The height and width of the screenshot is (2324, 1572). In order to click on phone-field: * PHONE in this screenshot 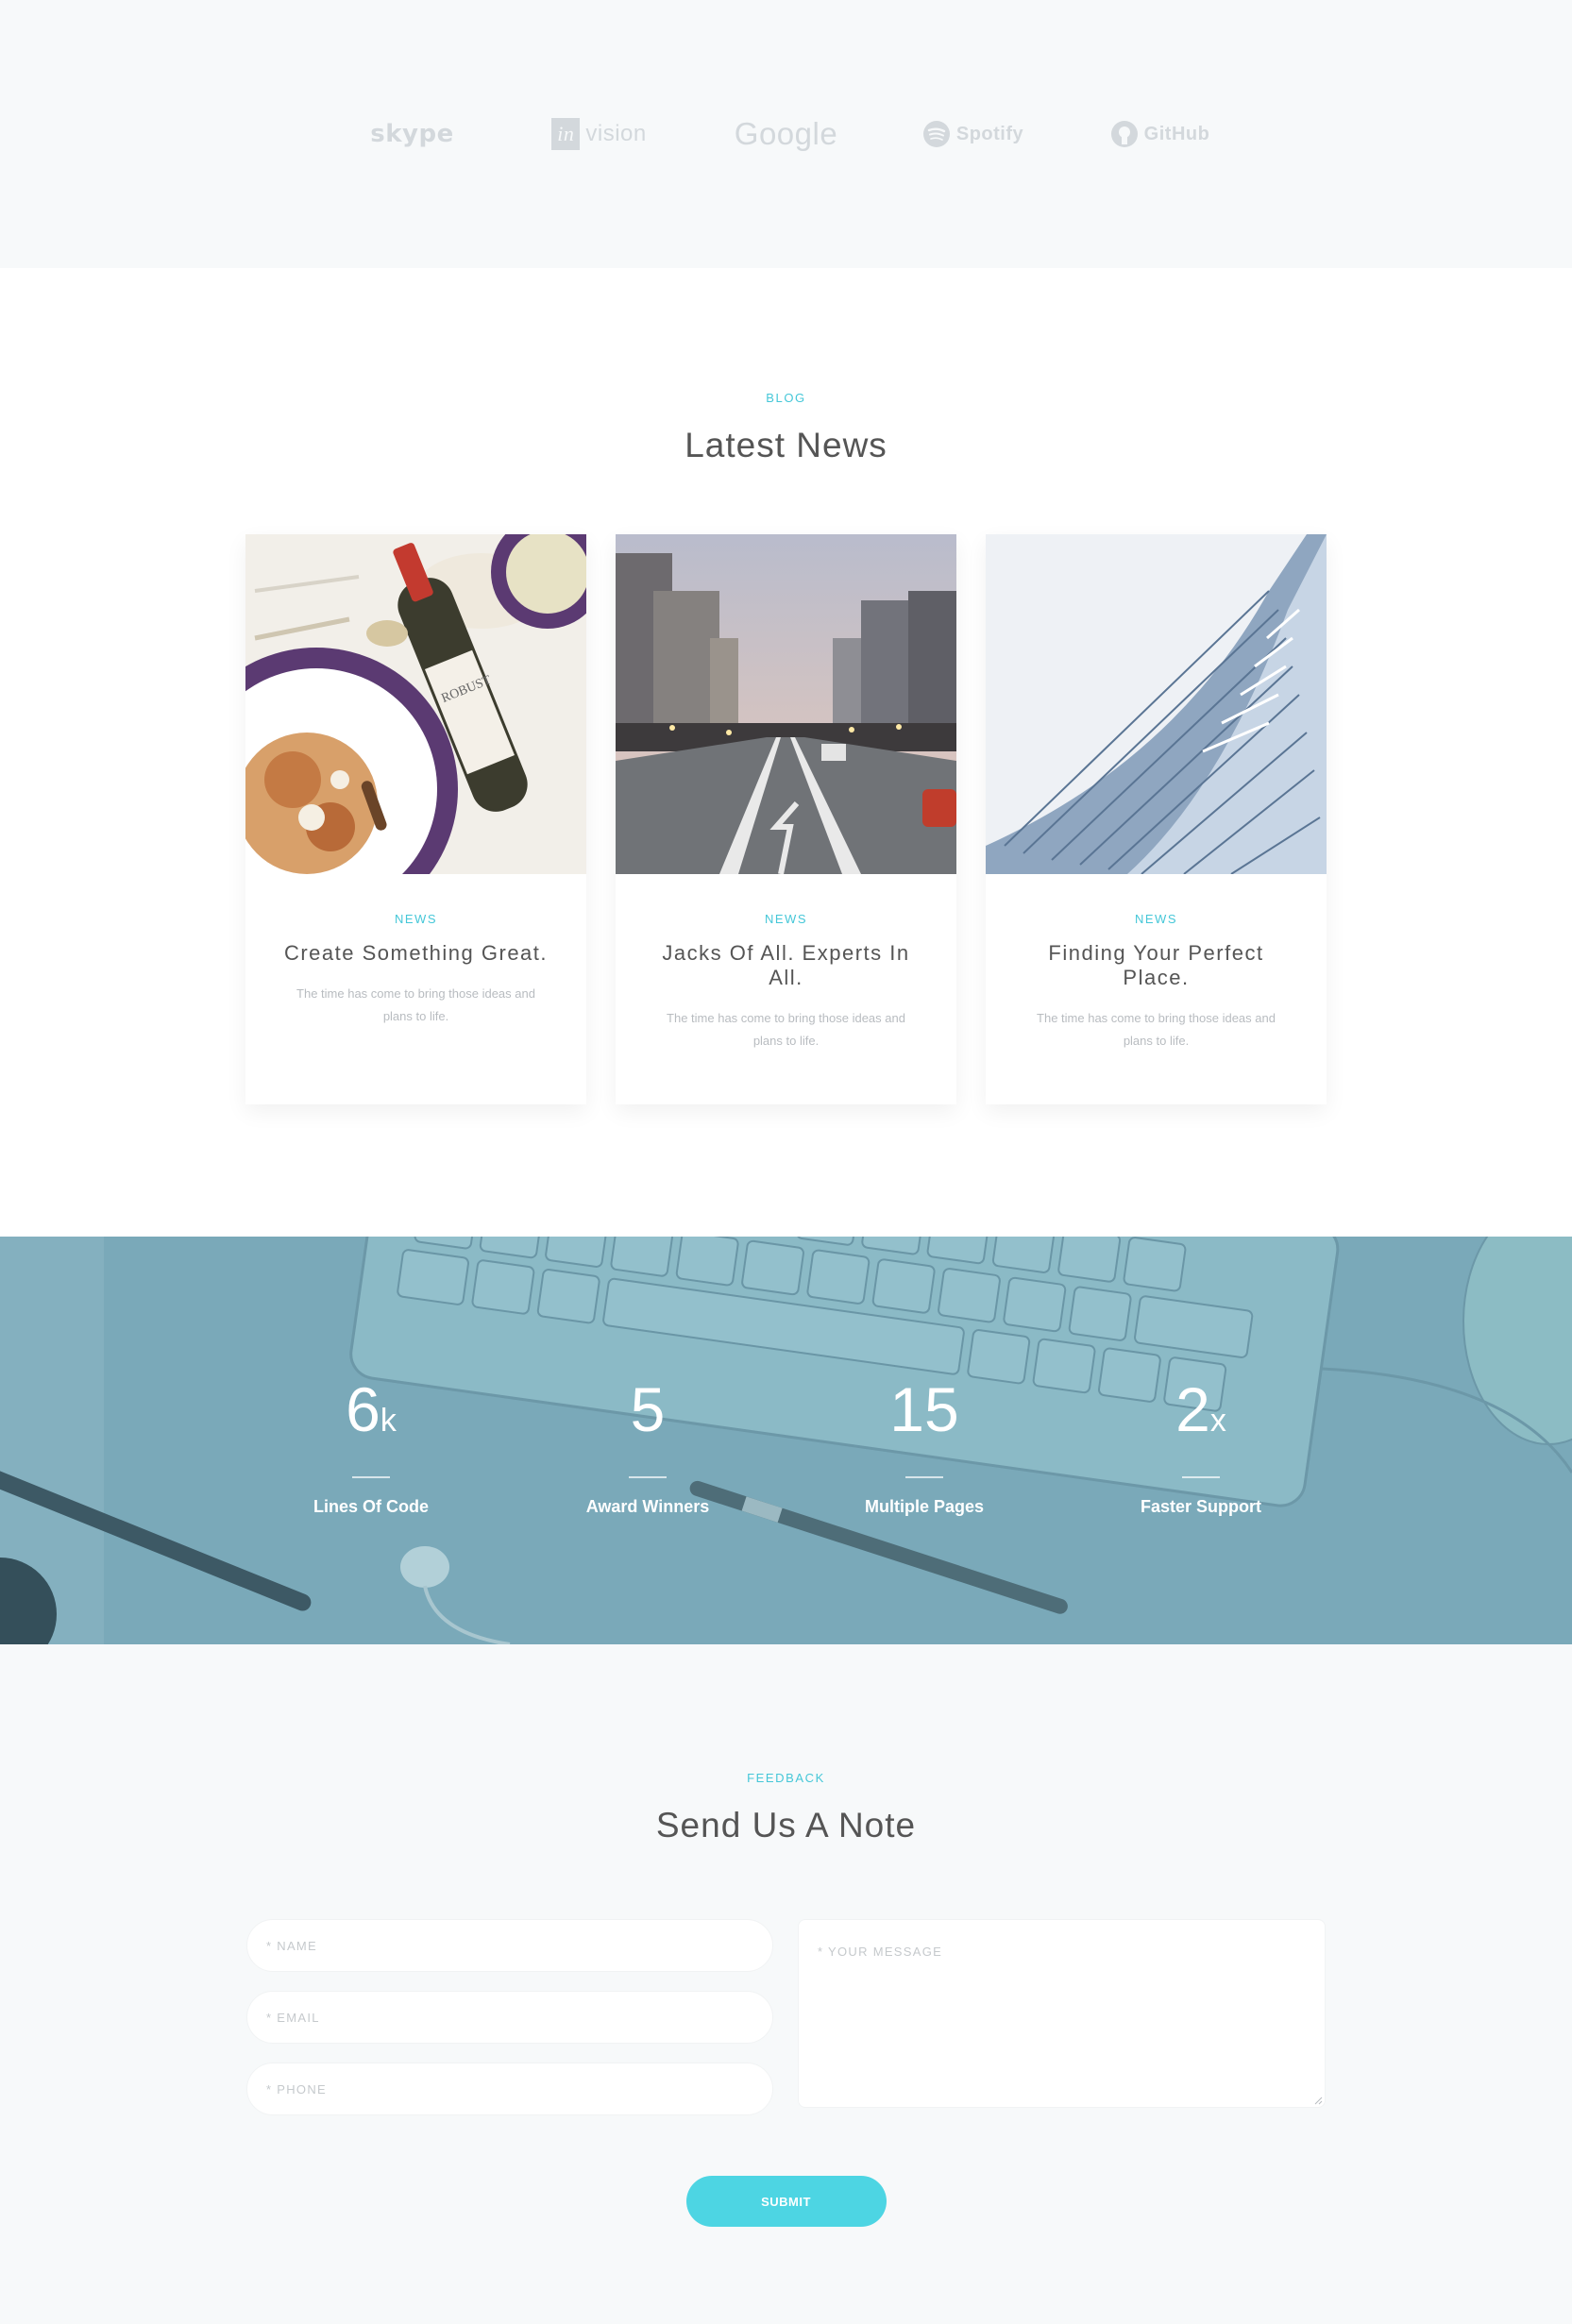, I will do `click(510, 2089)`.